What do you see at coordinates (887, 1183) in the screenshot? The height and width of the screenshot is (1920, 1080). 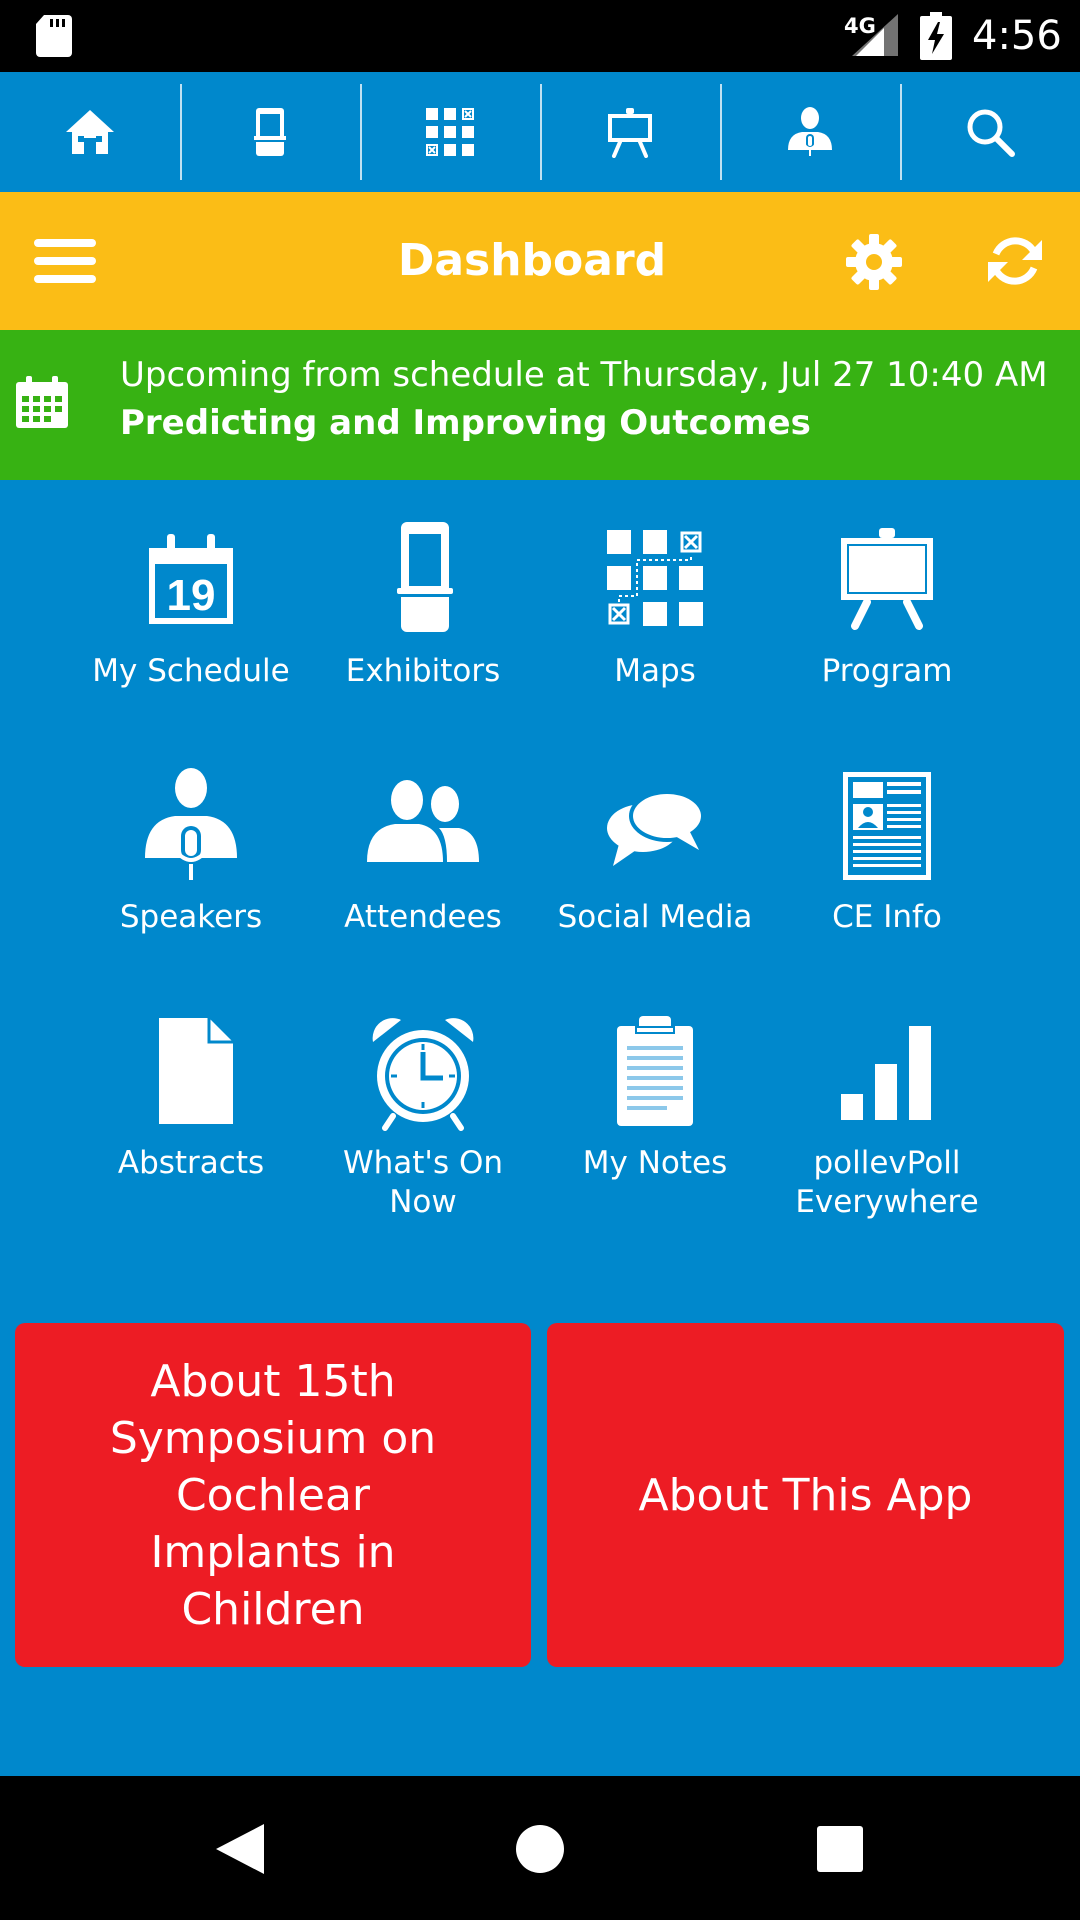 I see `tile-label: pollevPoll Everywhere` at bounding box center [887, 1183].